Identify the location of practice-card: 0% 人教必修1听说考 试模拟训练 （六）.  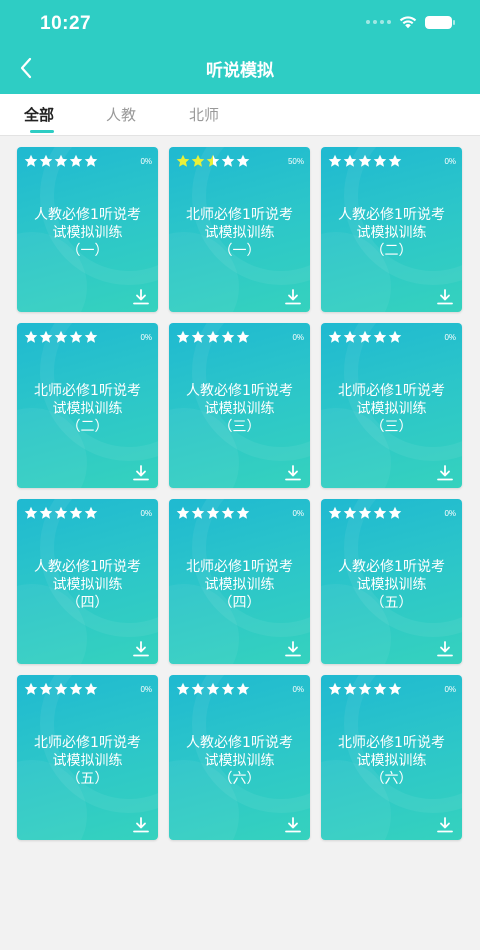
(239, 757).